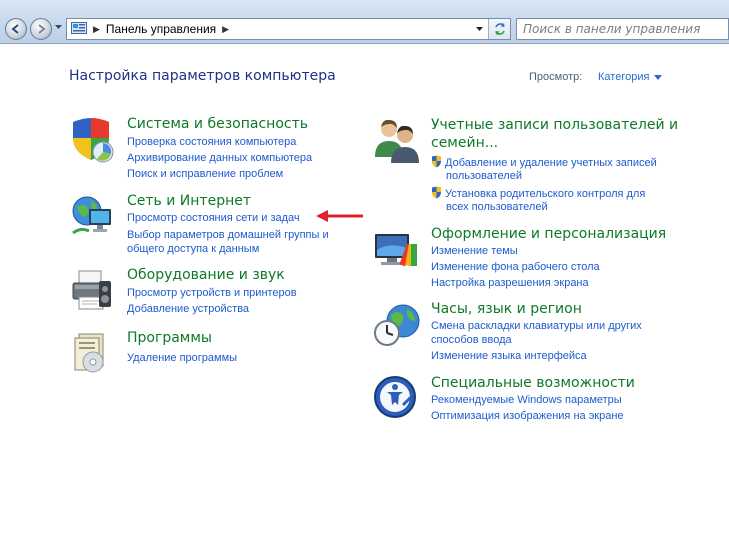 This screenshot has height=538, width=729. Describe the element at coordinates (213, 218) in the screenshot. I see `link-view-network-status: Просмотр состояния сети и задач` at that location.